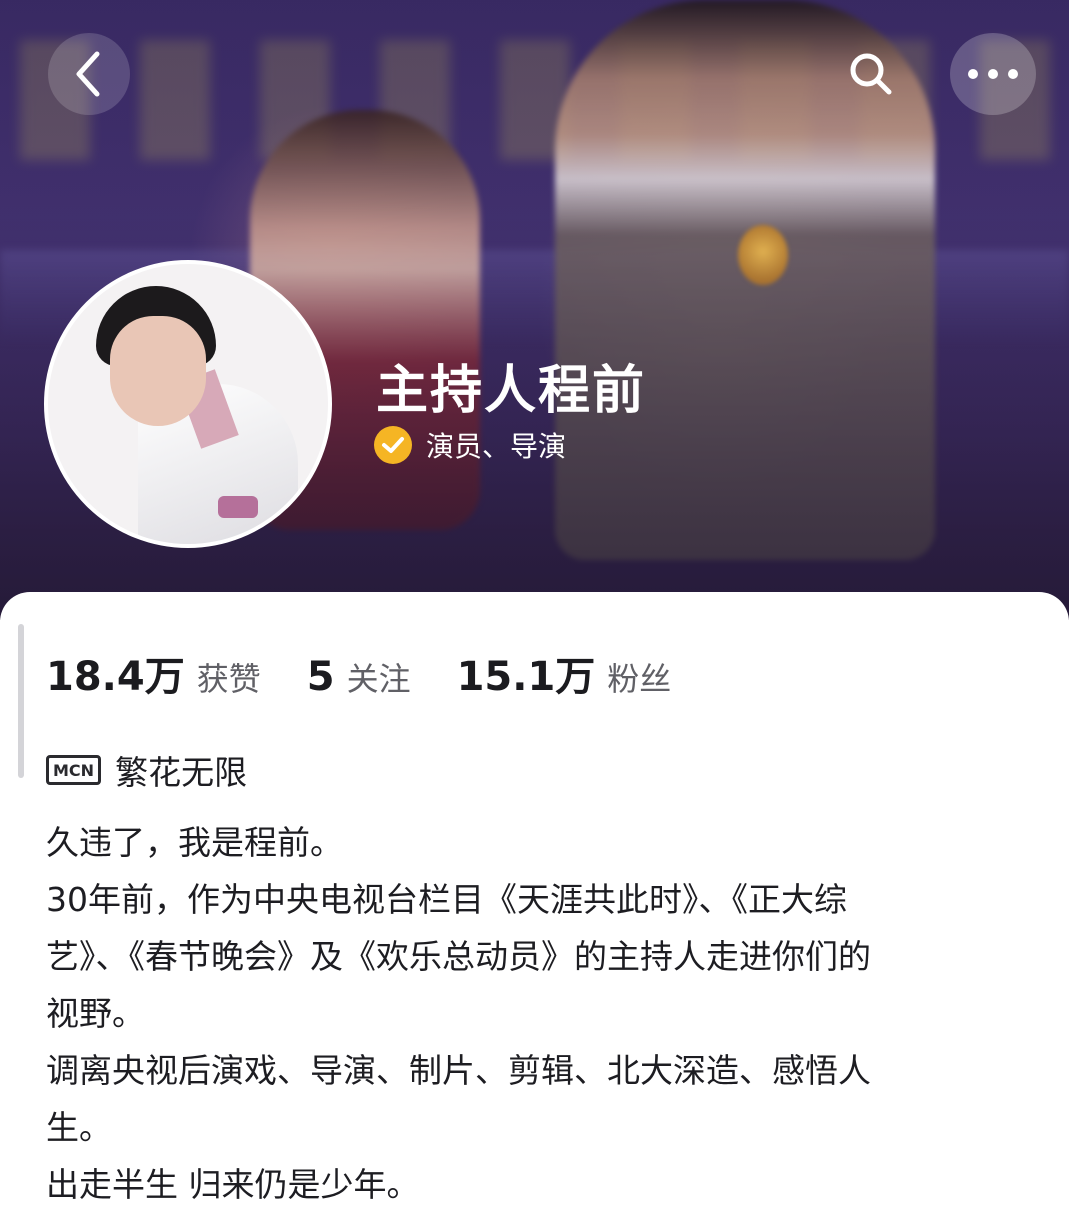  I want to click on bio-line: 艺》、《春节晚会》及《欢乐总动员》的主持人走进你们的, so click(458, 956).